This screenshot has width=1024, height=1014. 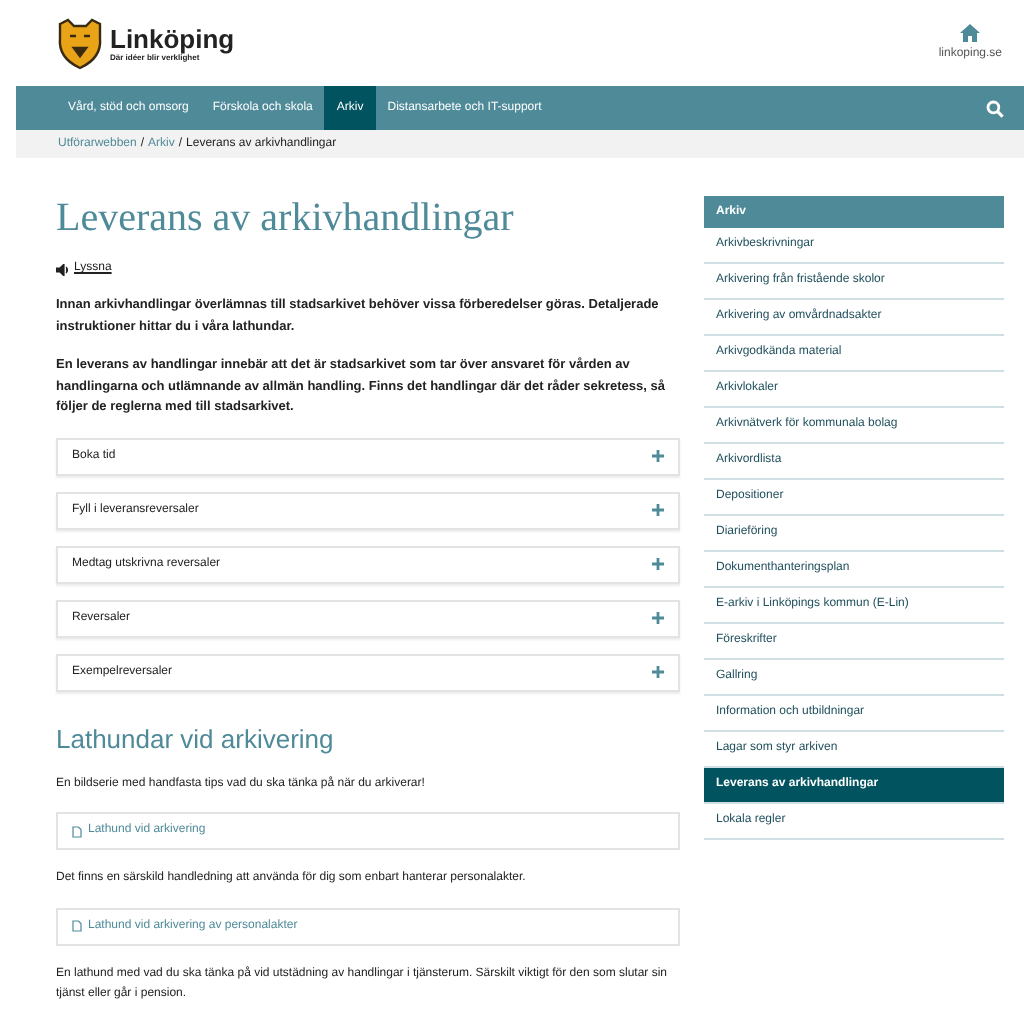 I want to click on search-icon, so click(x=995, y=108).